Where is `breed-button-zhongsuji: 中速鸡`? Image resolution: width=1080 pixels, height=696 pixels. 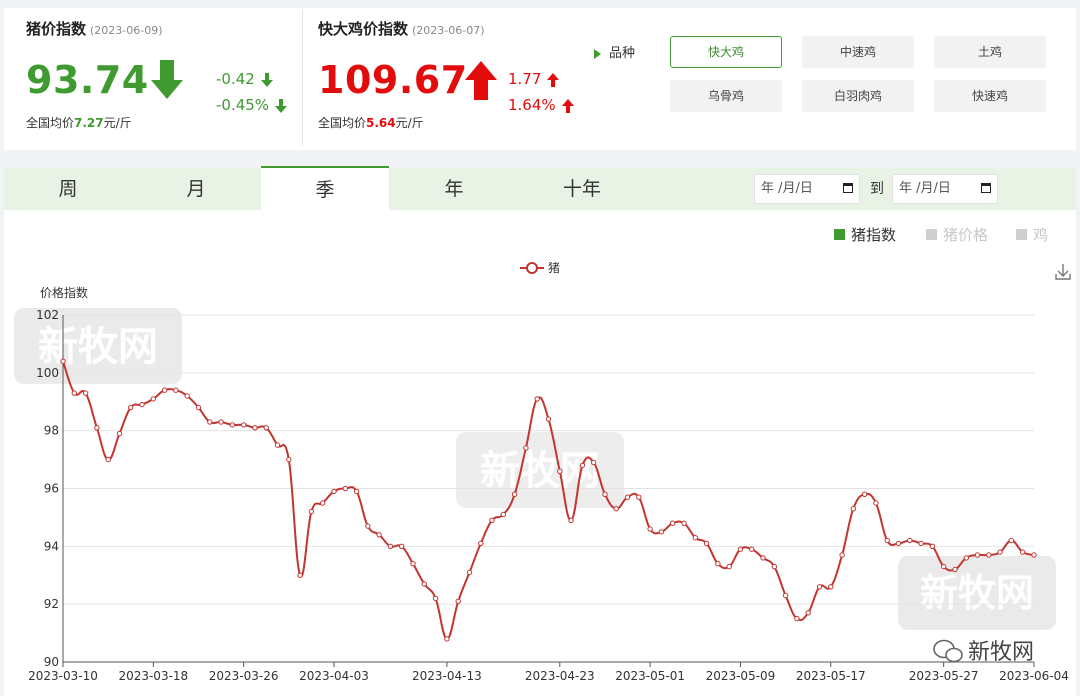
breed-button-zhongsuji: 中速鸡 is located at coordinates (858, 52).